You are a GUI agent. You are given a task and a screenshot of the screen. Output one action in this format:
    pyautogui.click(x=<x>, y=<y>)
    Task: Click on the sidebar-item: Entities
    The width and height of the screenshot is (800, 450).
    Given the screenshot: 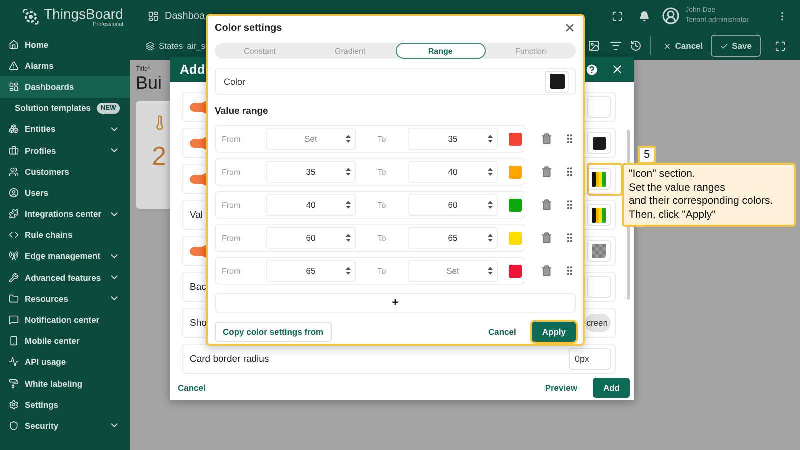 What is the action you would take?
    pyautogui.click(x=65, y=129)
    